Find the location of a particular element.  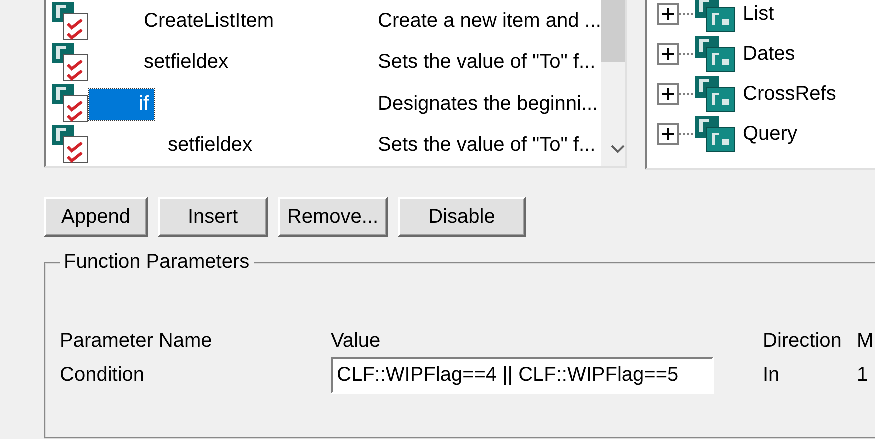

action-button: Disable is located at coordinates (462, 217).